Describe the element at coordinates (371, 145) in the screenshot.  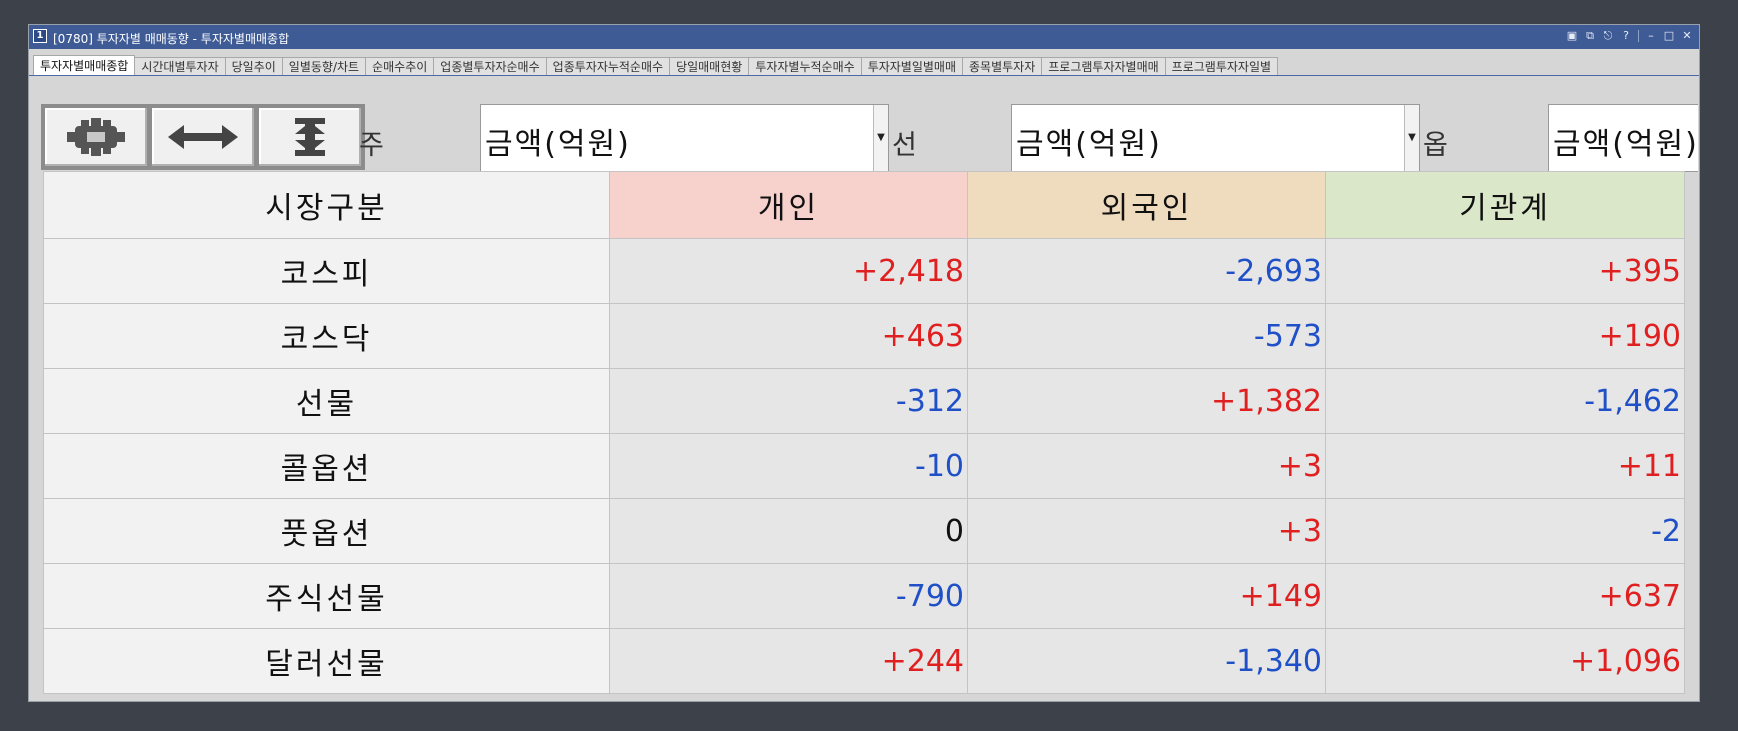
I see `stock-unit-label: 주` at that location.